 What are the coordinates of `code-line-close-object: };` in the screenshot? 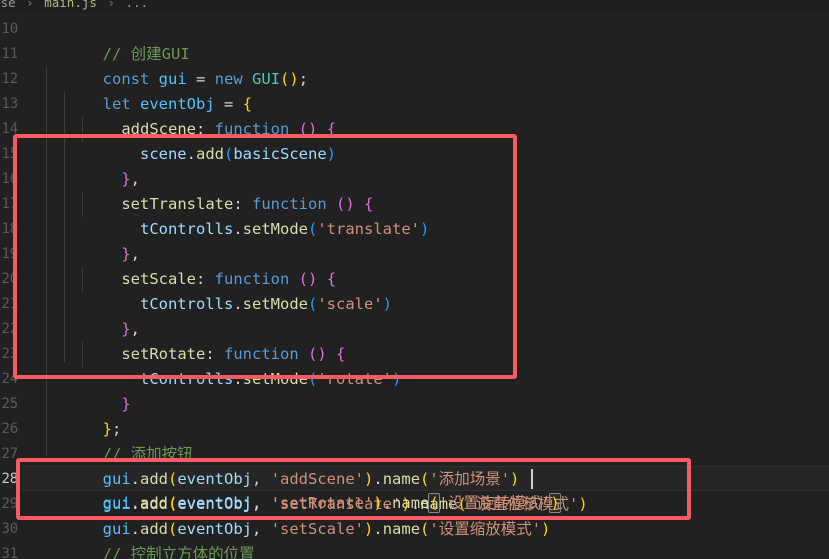 It's located at (414, 415).